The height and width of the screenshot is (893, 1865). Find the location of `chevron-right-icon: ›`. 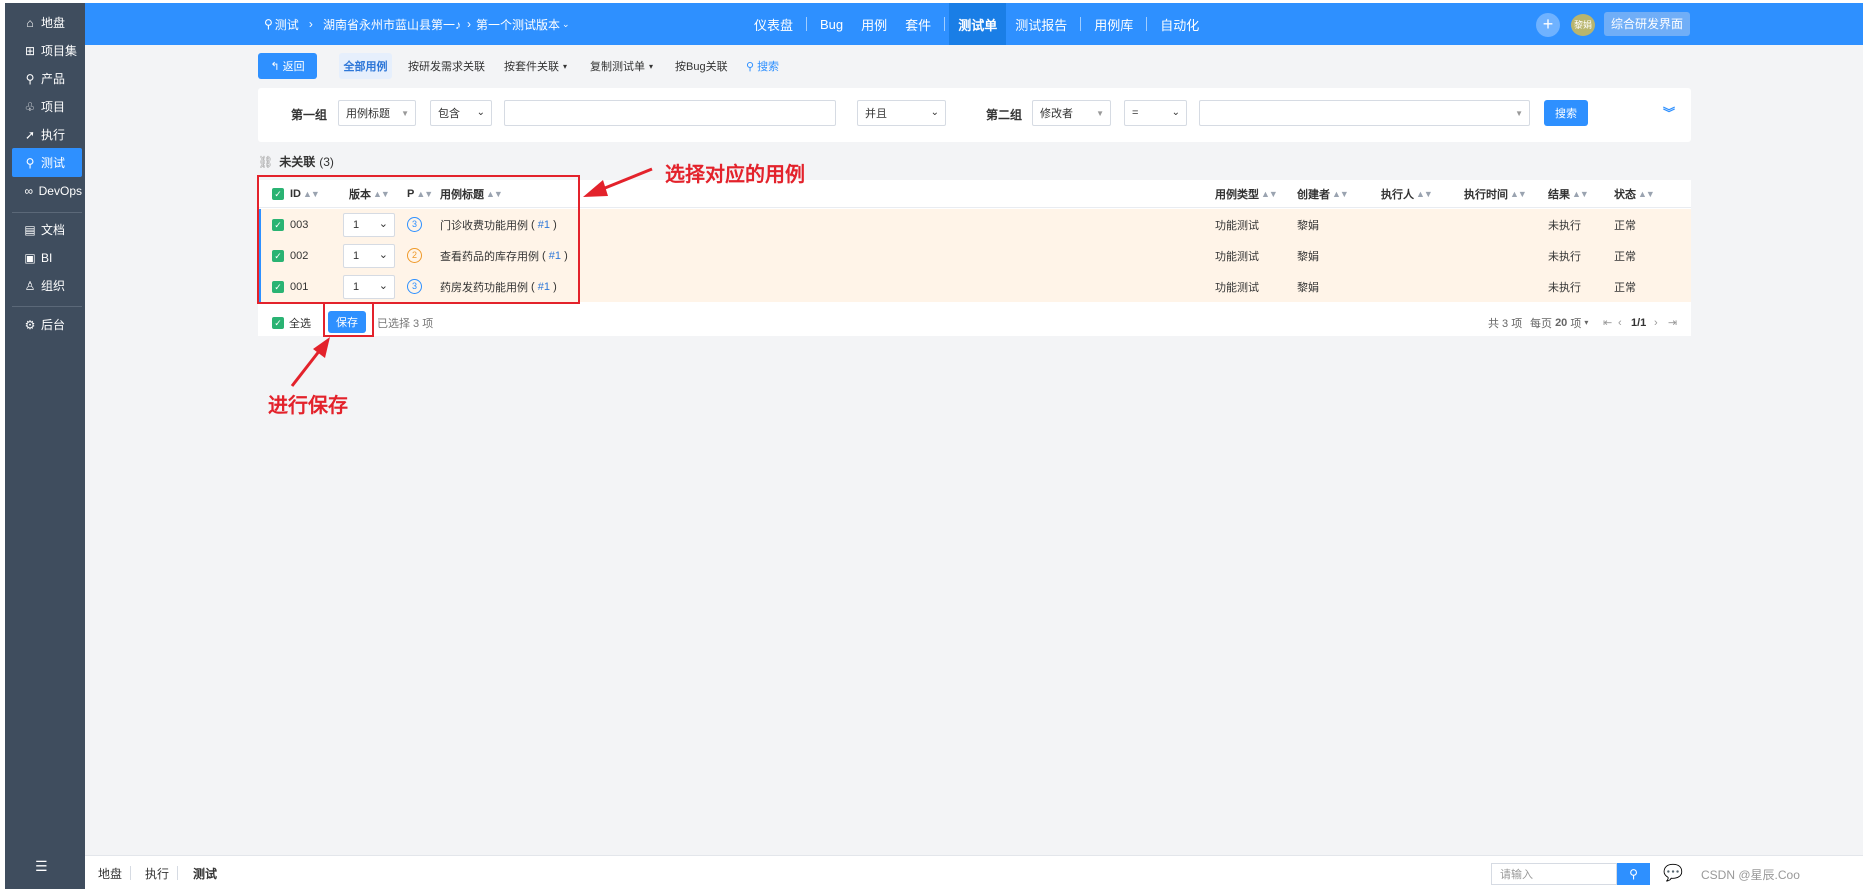

chevron-right-icon: › is located at coordinates (469, 24).